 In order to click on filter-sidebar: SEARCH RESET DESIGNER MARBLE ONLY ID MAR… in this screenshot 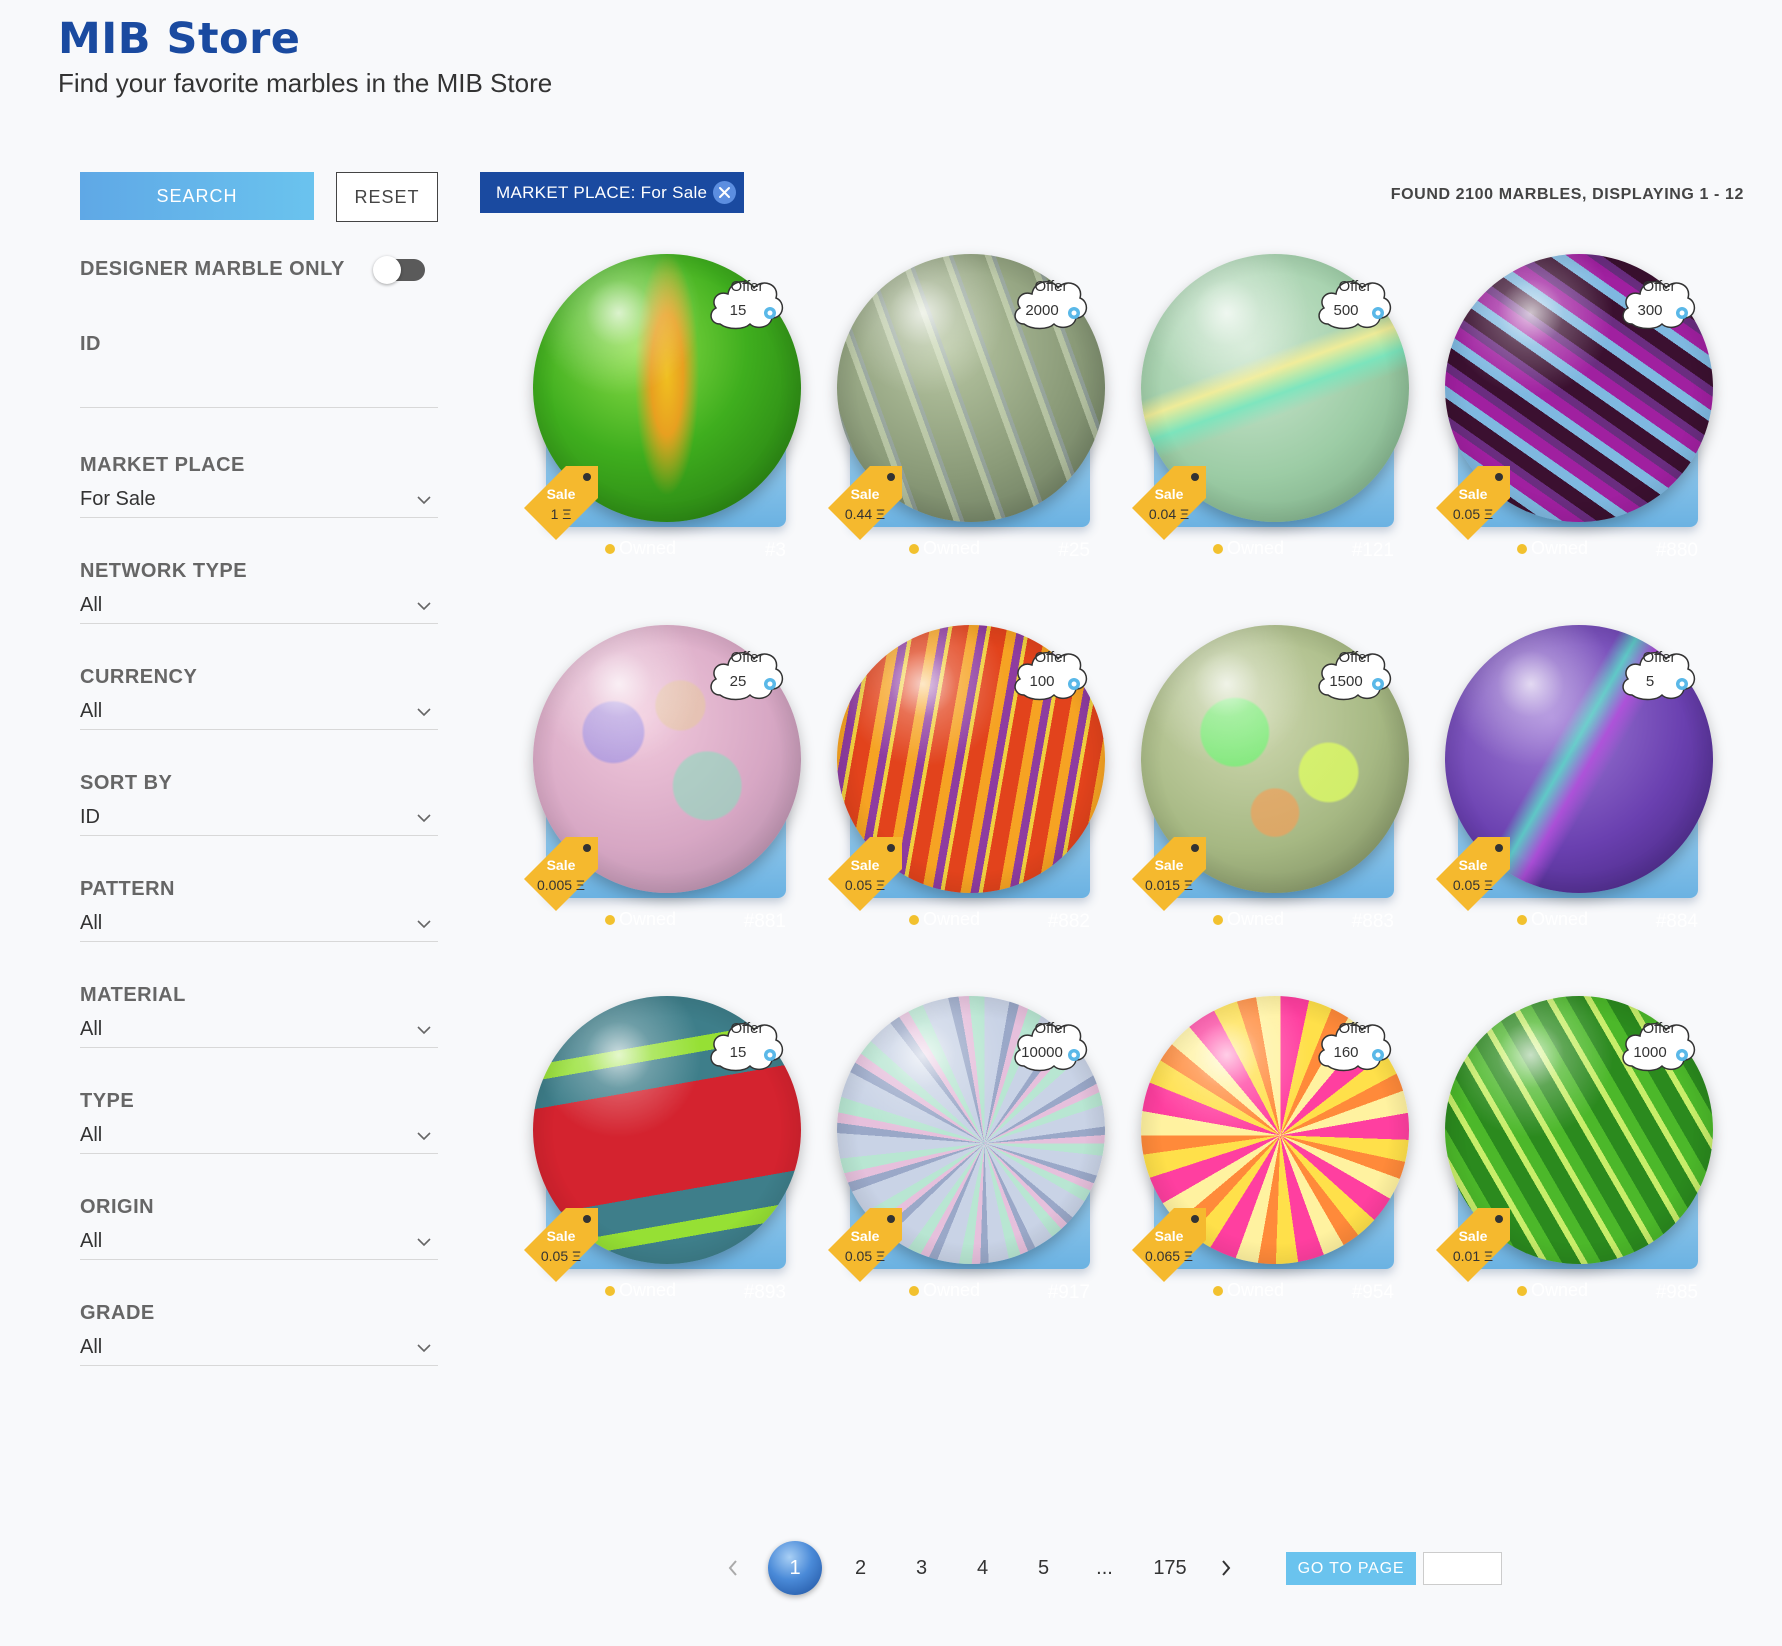, I will do `click(259, 783)`.